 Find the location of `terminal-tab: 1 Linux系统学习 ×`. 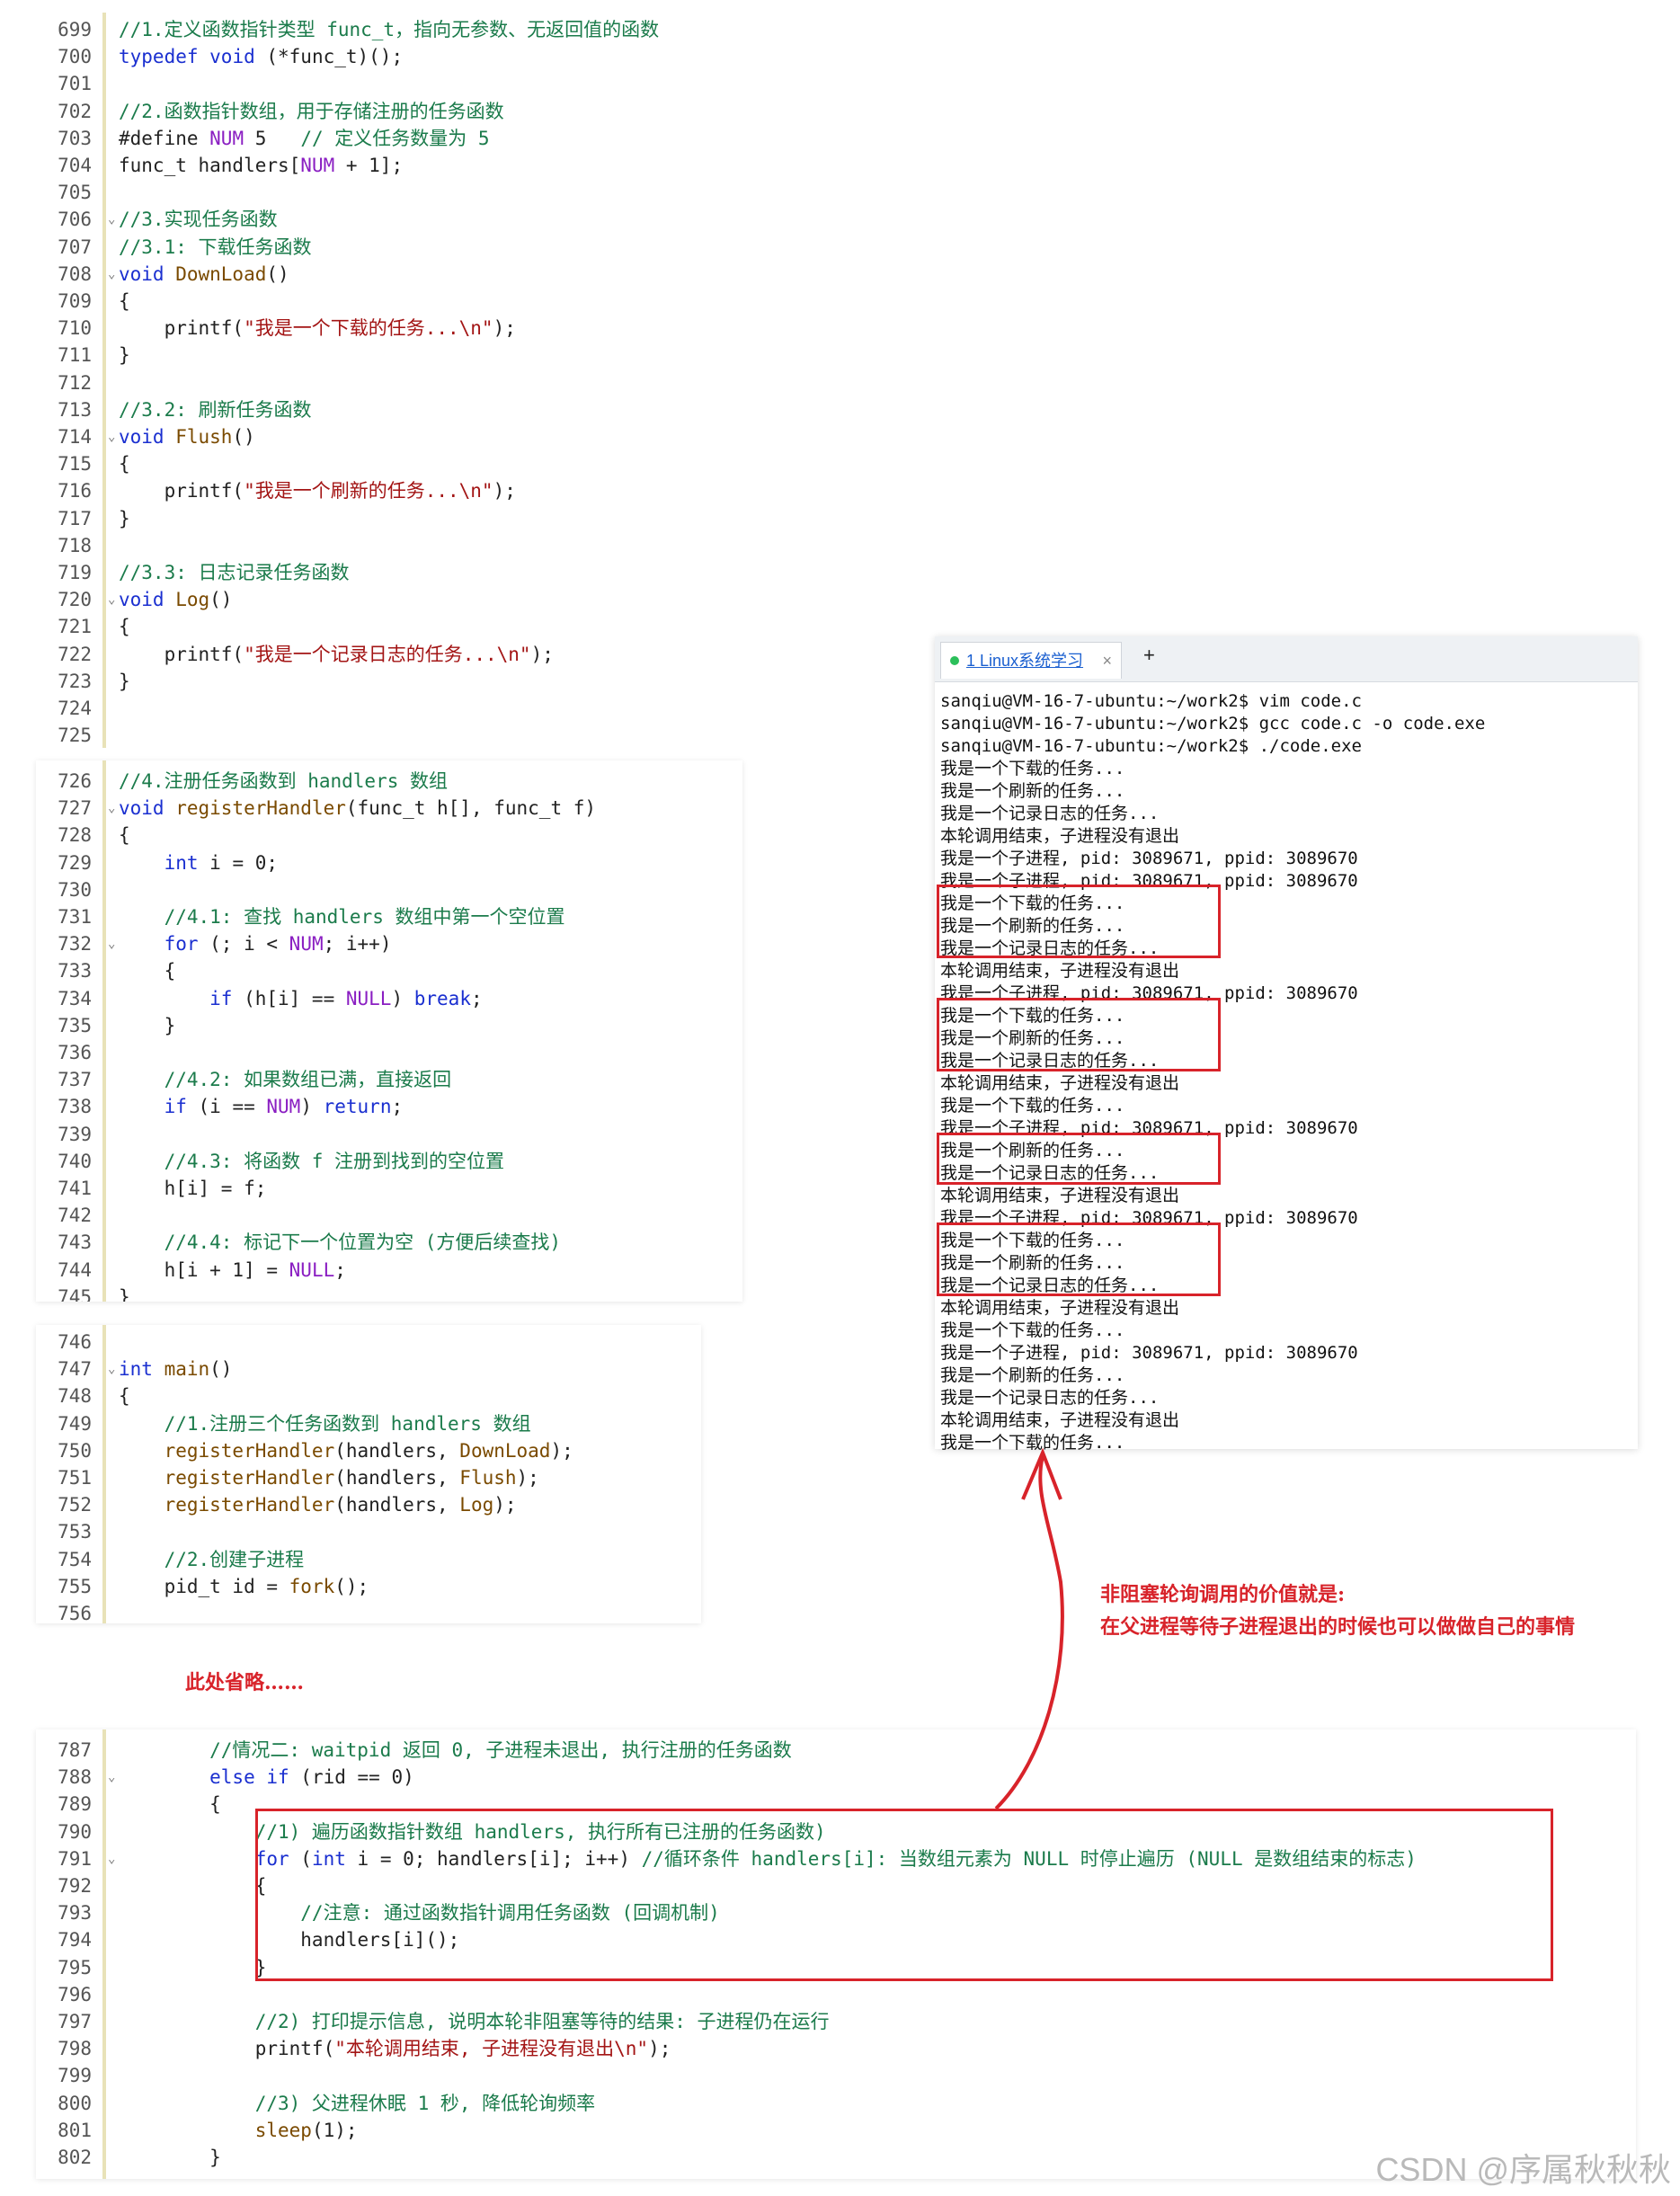

terminal-tab: 1 Linux系统学习 × is located at coordinates (1031, 660).